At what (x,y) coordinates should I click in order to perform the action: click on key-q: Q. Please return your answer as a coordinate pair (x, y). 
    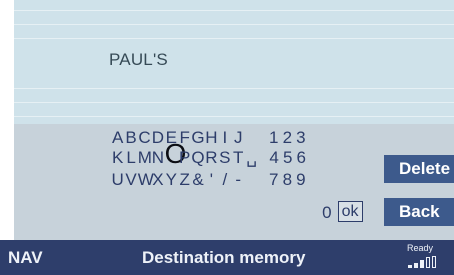
    Looking at the image, I should click on (197, 158).